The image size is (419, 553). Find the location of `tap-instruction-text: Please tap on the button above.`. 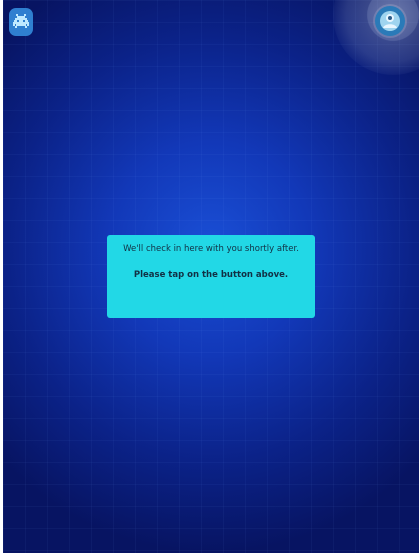

tap-instruction-text: Please tap on the button above. is located at coordinates (211, 275).